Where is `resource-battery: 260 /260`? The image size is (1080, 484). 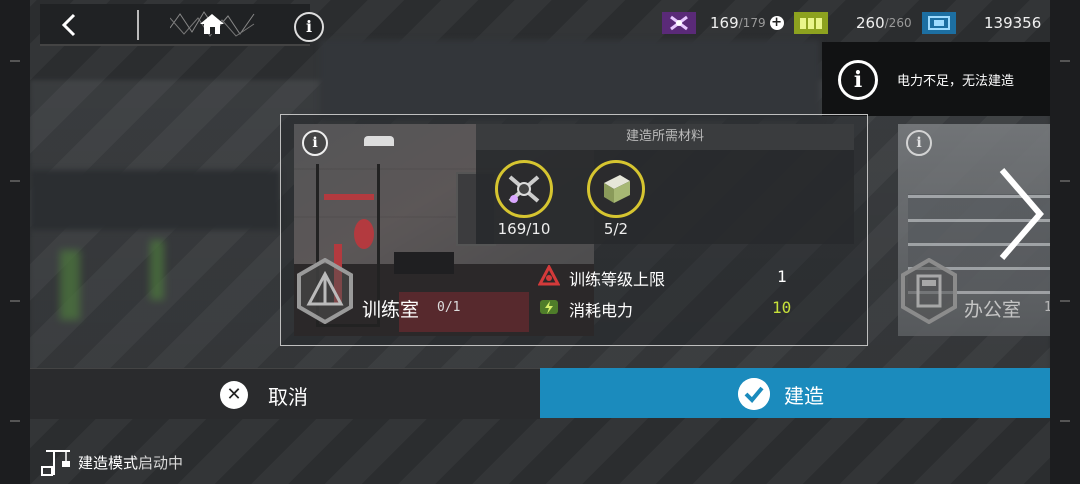 resource-battery: 260 /260 is located at coordinates (853, 23).